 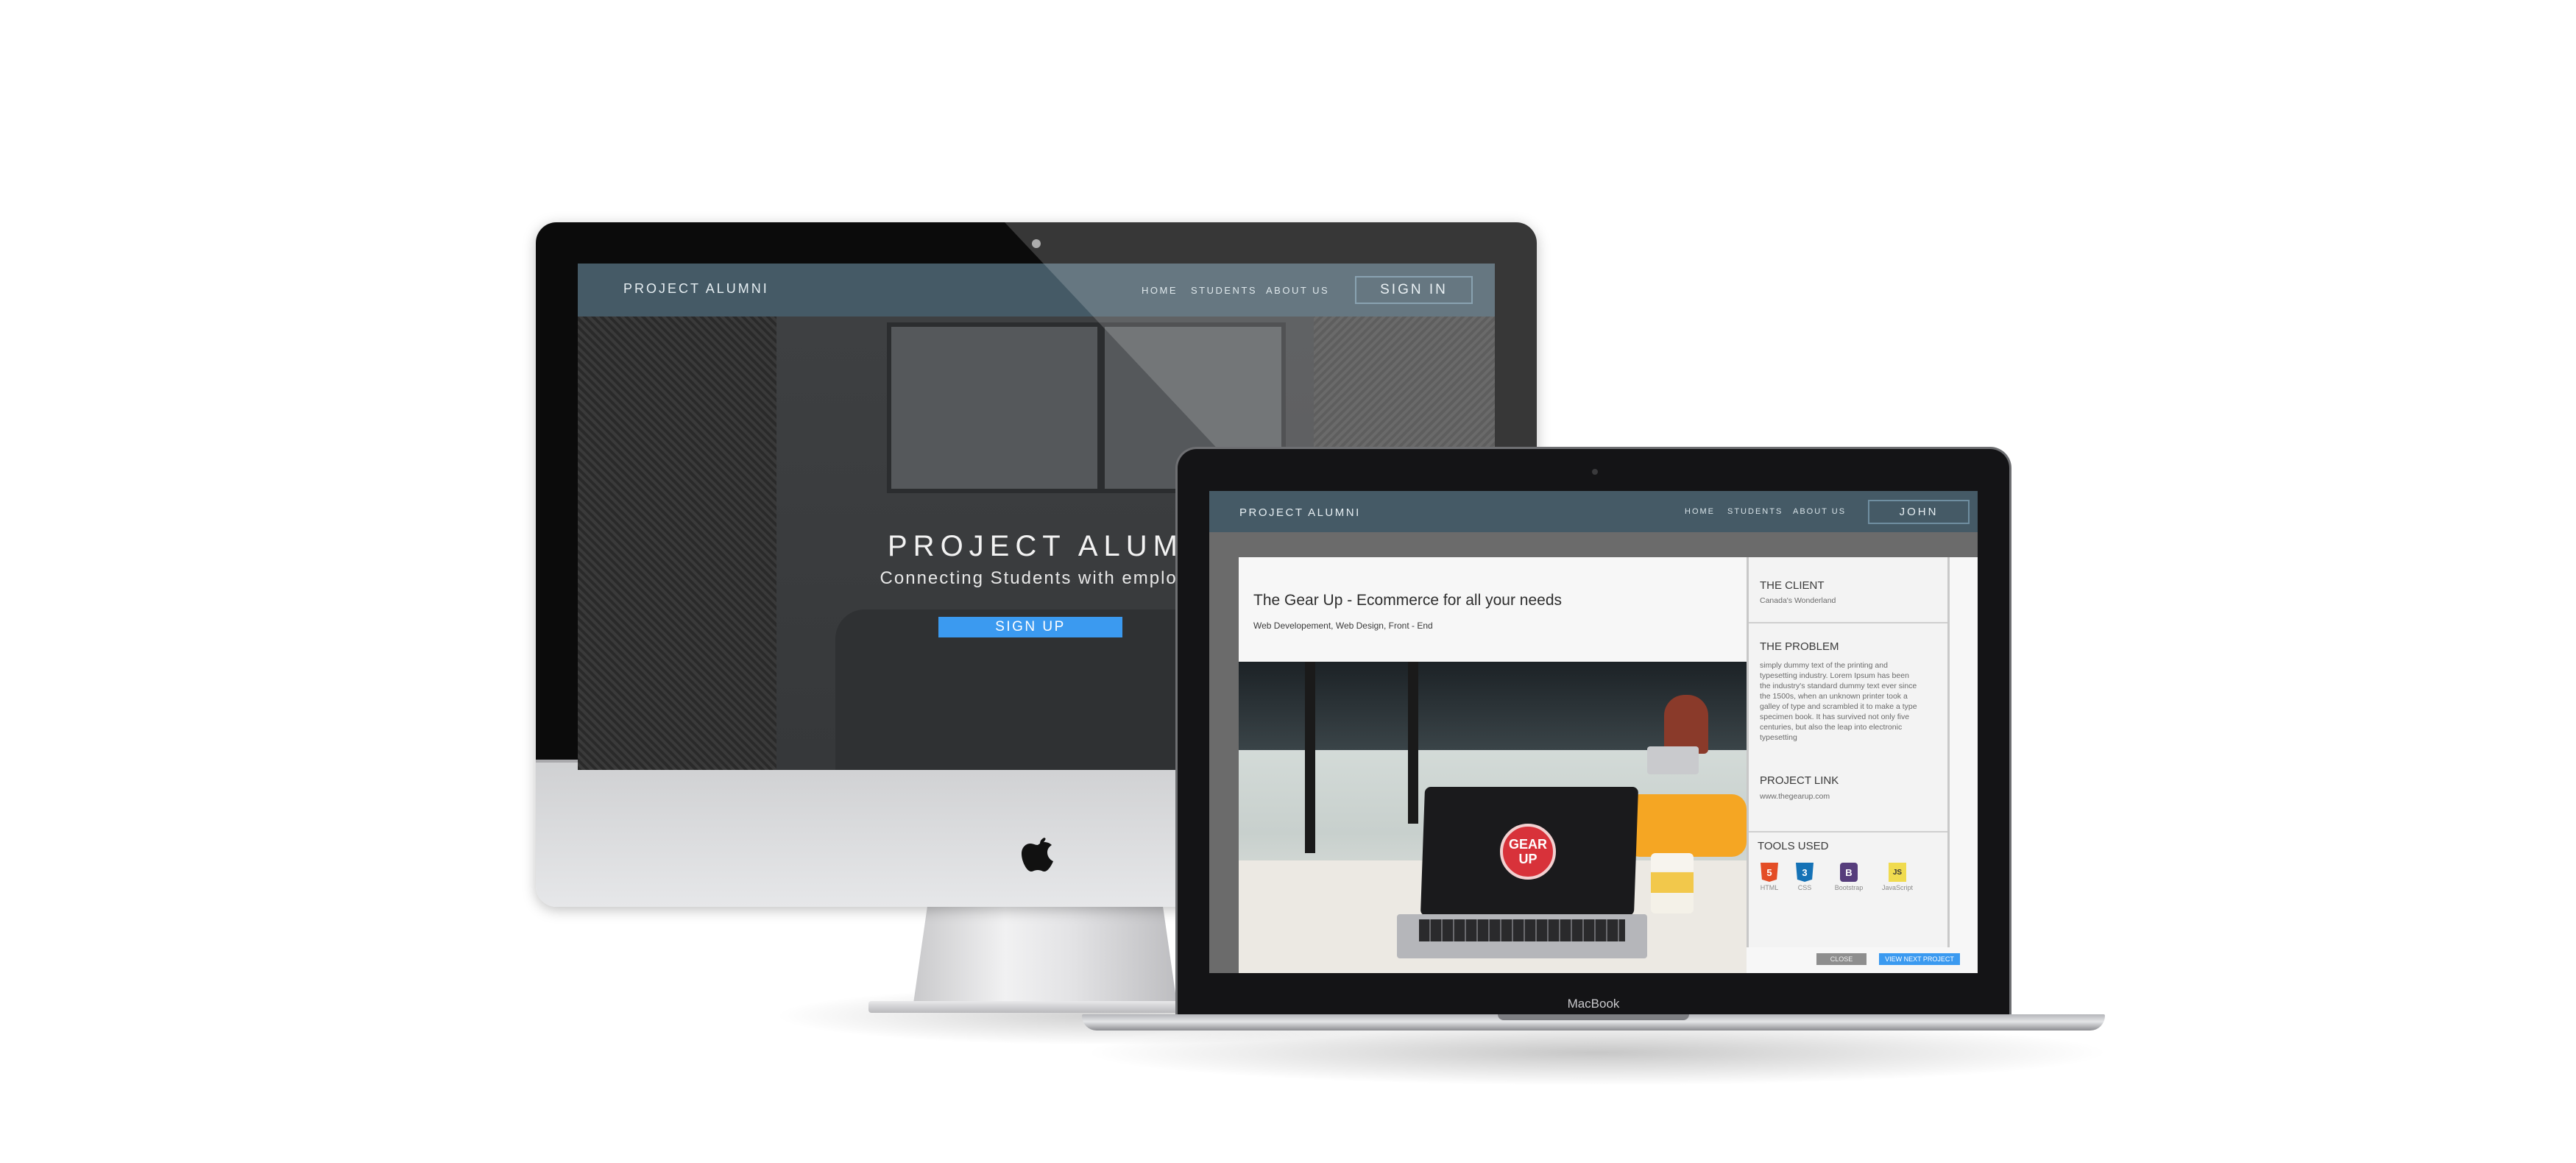 What do you see at coordinates (1799, 646) in the screenshot?
I see `problem-heading: THE PROBLEM` at bounding box center [1799, 646].